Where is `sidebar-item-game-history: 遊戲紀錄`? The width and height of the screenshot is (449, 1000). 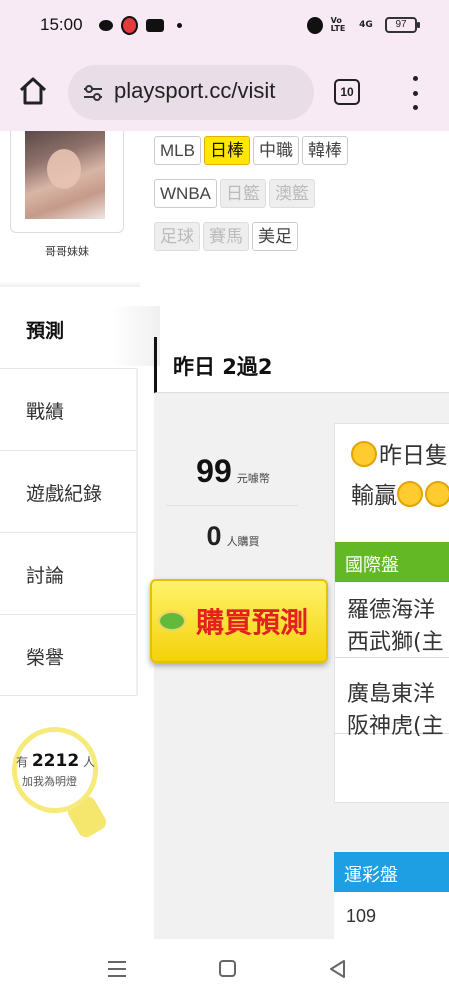
sidebar-item-game-history: 遊戲紀錄 is located at coordinates (68, 491).